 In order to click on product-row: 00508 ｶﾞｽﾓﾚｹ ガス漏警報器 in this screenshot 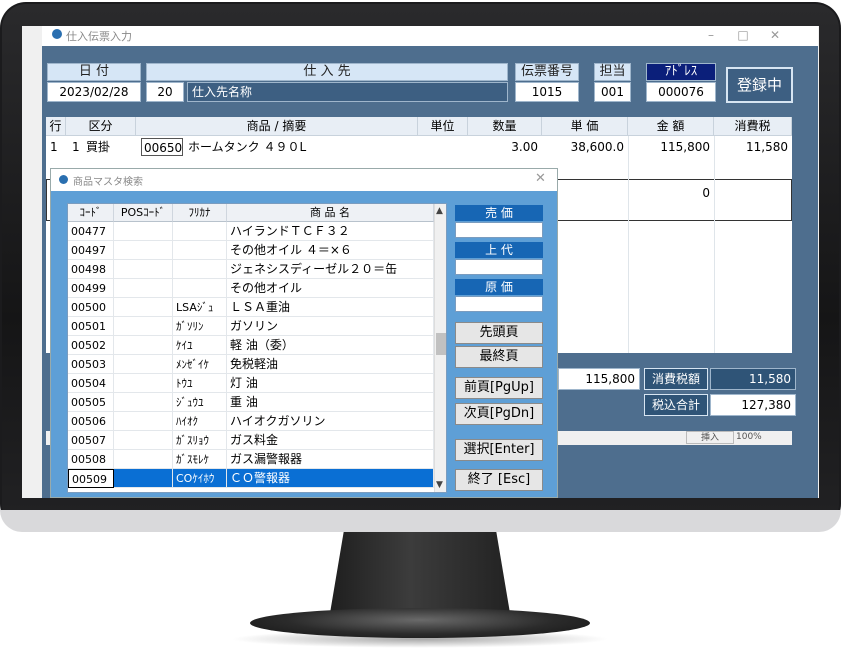, I will do `click(251, 459)`.